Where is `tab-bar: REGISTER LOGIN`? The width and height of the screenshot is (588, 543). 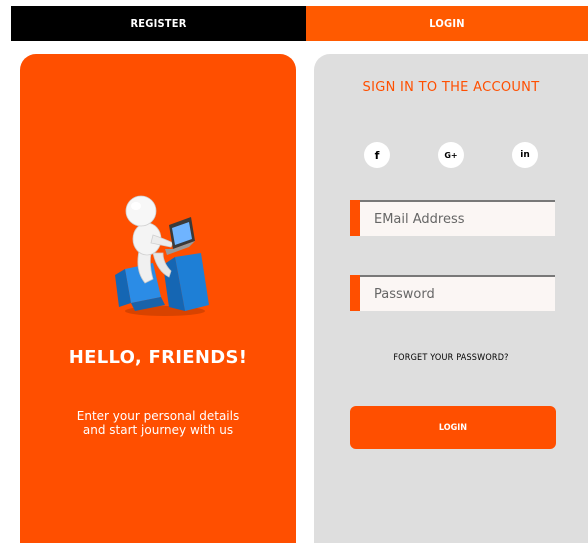
tab-bar: REGISTER LOGIN is located at coordinates (299, 23).